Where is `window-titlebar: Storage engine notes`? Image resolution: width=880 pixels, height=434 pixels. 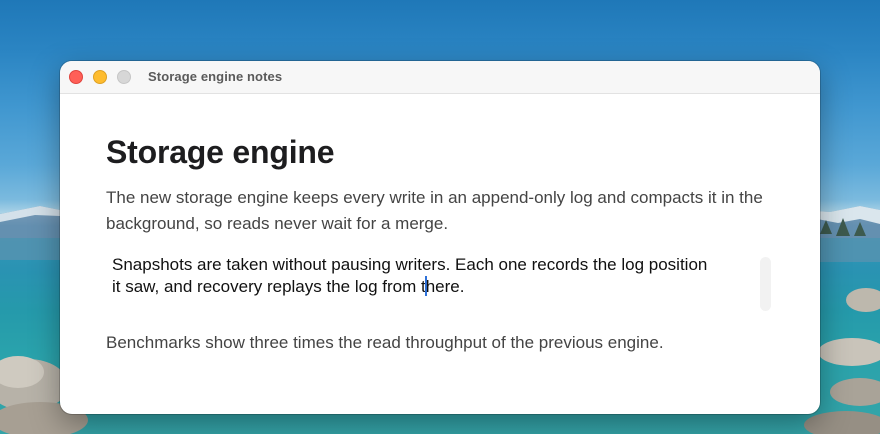
window-titlebar: Storage engine notes is located at coordinates (440, 77).